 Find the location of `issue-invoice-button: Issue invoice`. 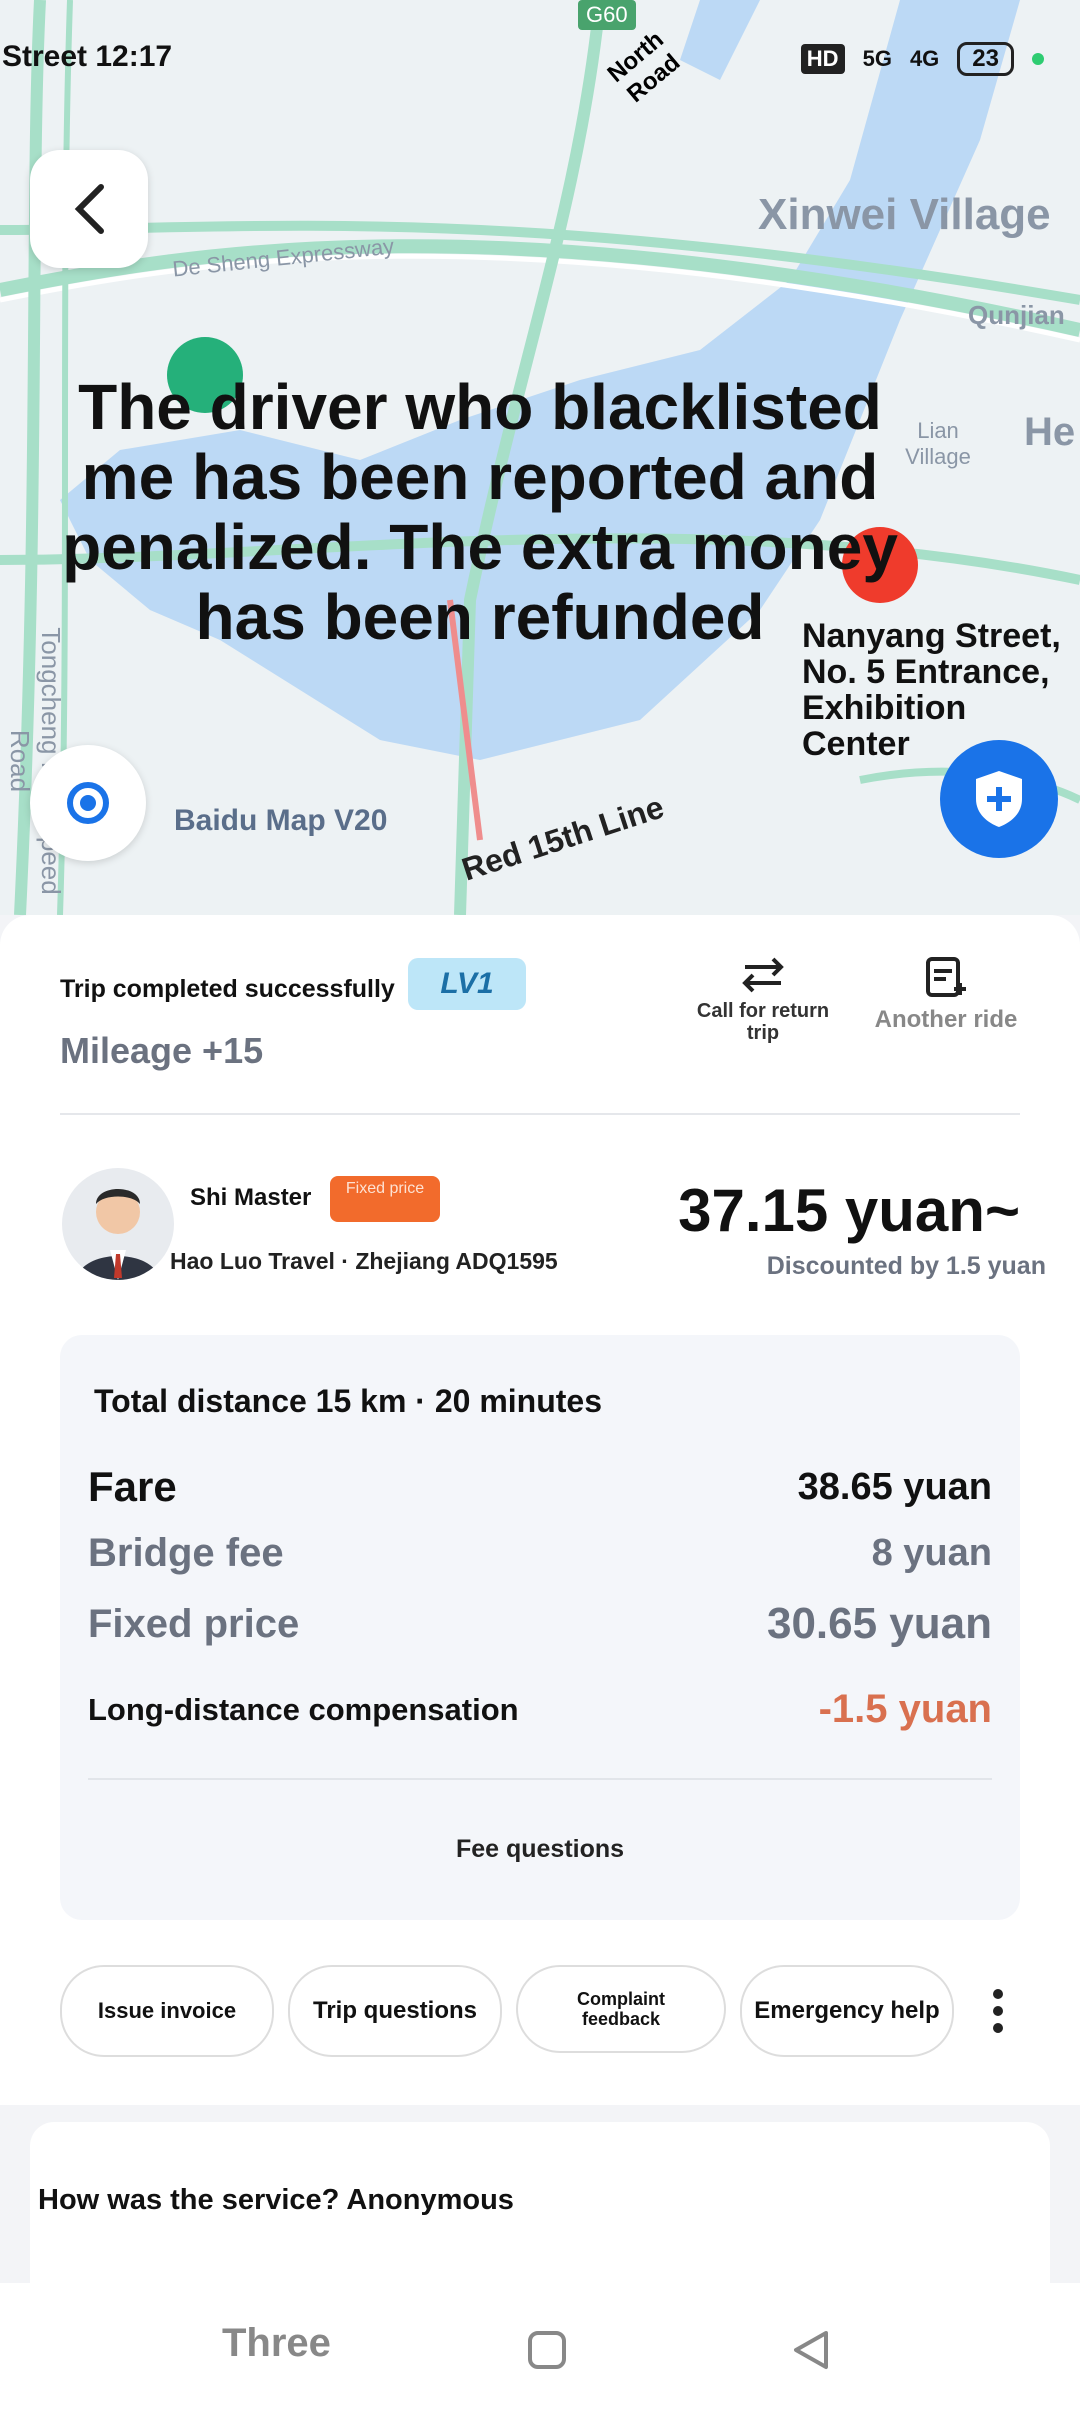

issue-invoice-button: Issue invoice is located at coordinates (167, 2011).